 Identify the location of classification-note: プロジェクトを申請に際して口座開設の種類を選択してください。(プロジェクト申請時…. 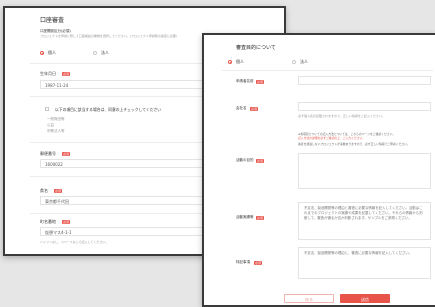
(109, 36).